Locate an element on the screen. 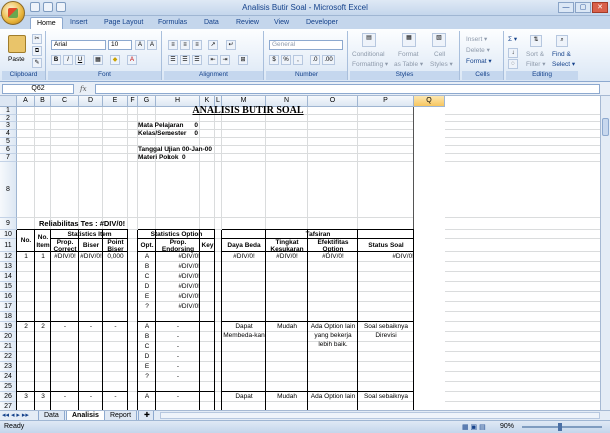 This screenshot has width=610, height=433. item-2-status: Soal sebaiknya Direvisi is located at coordinates (386, 342).